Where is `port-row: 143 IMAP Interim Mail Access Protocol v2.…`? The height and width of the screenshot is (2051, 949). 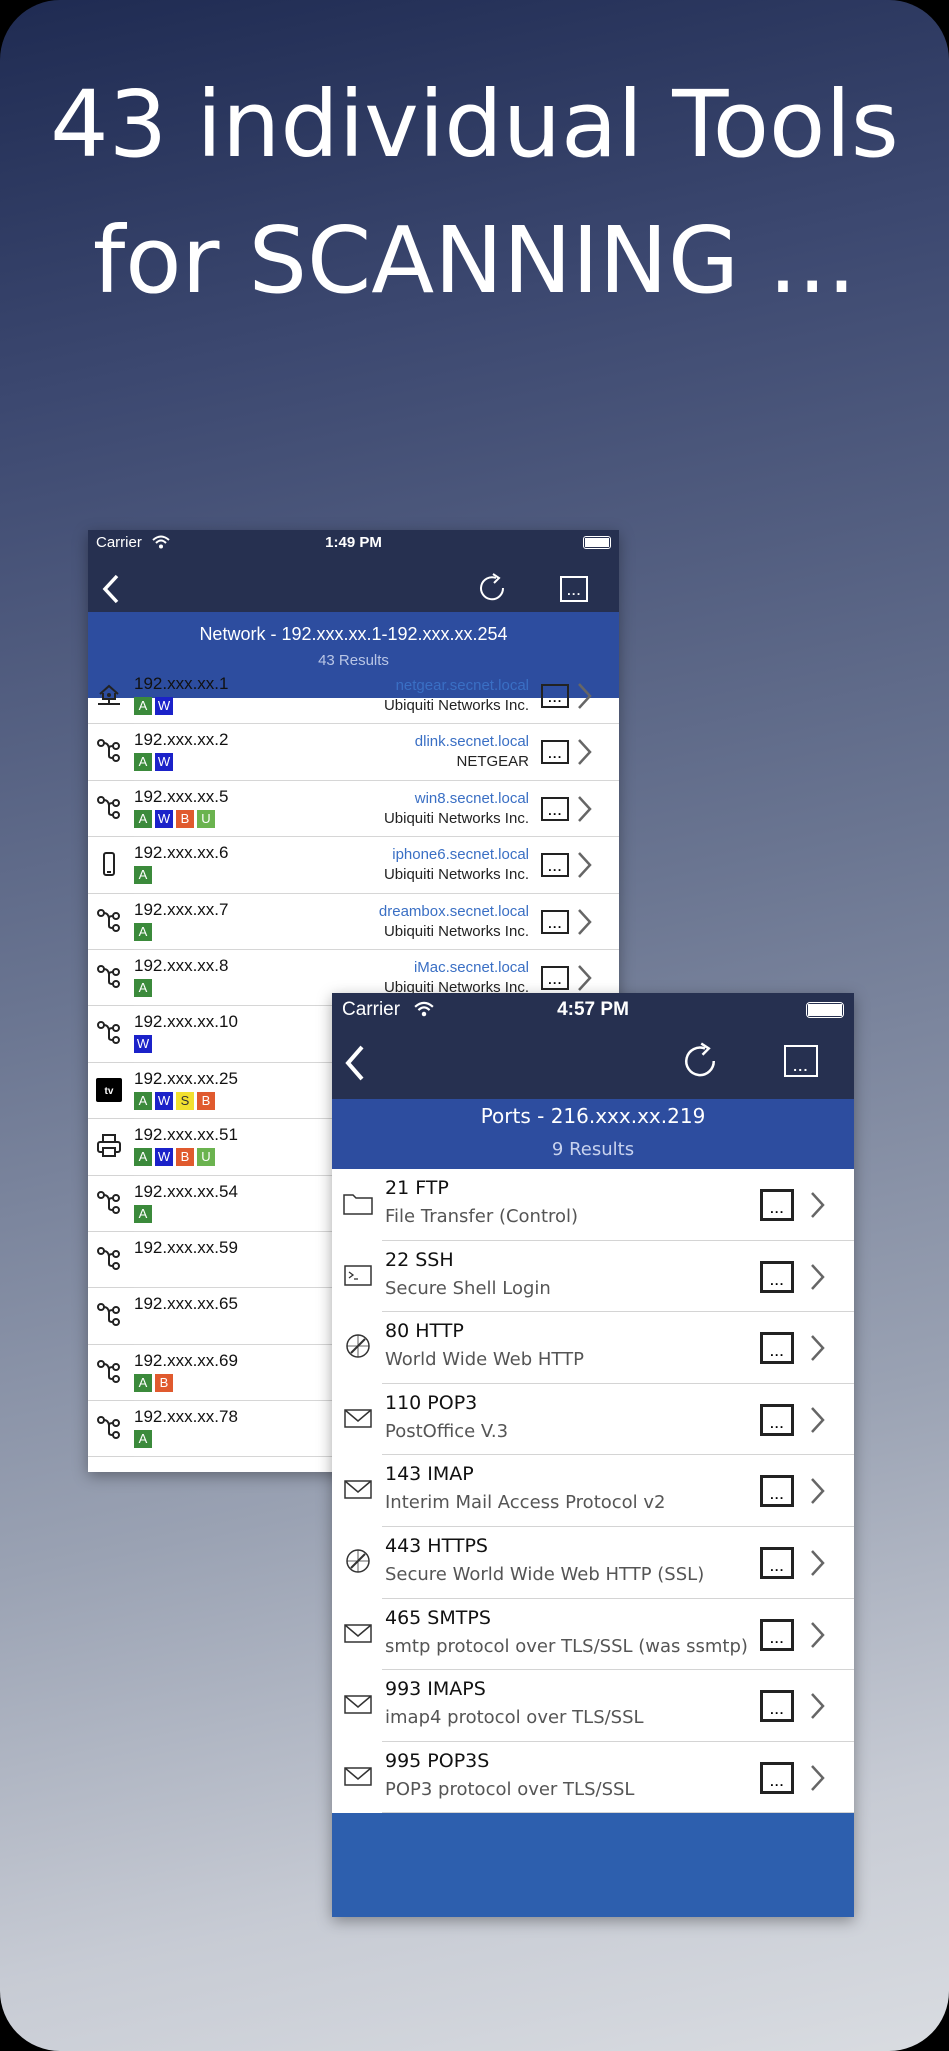
port-row: 143 IMAP Interim Mail Access Protocol v2.… is located at coordinates (593, 1491).